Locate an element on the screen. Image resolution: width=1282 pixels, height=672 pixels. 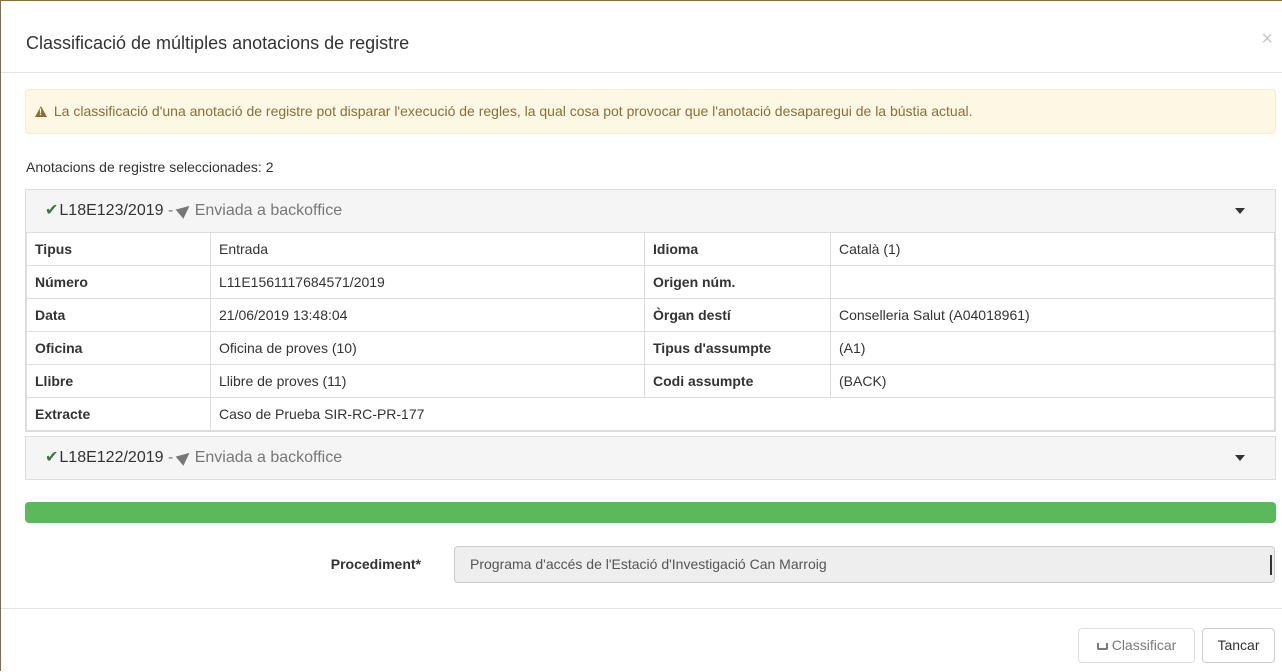
value-cell is located at coordinates (1052, 282).